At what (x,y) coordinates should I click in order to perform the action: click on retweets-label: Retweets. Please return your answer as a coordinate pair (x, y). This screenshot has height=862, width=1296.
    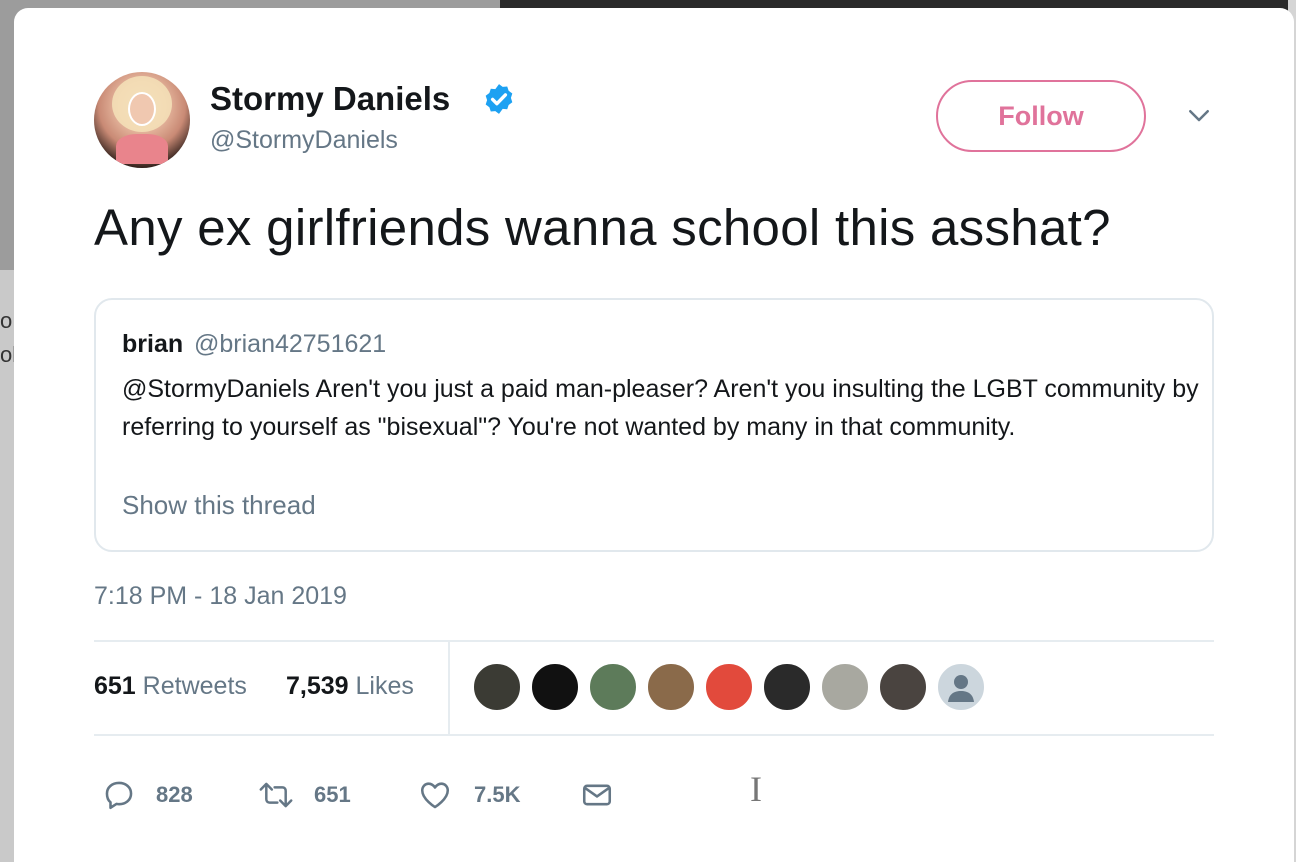
    Looking at the image, I should click on (194, 686).